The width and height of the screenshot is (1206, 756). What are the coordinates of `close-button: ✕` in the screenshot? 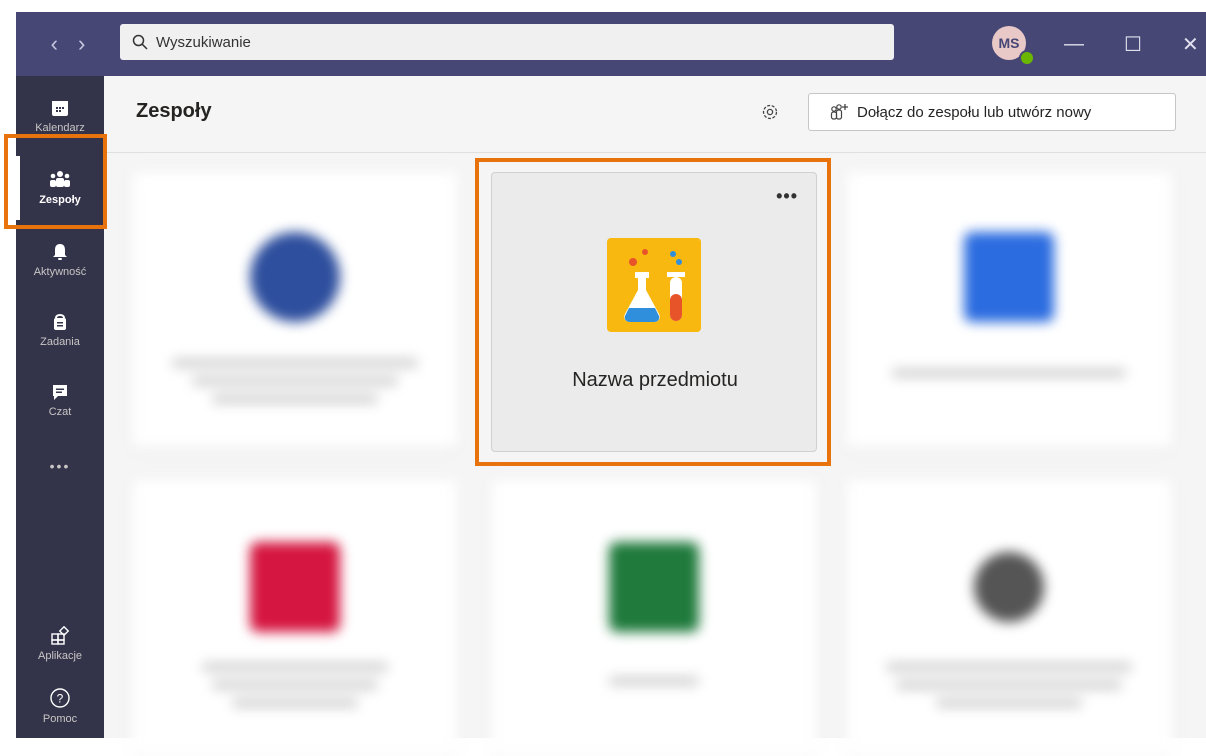 It's located at (1190, 44).